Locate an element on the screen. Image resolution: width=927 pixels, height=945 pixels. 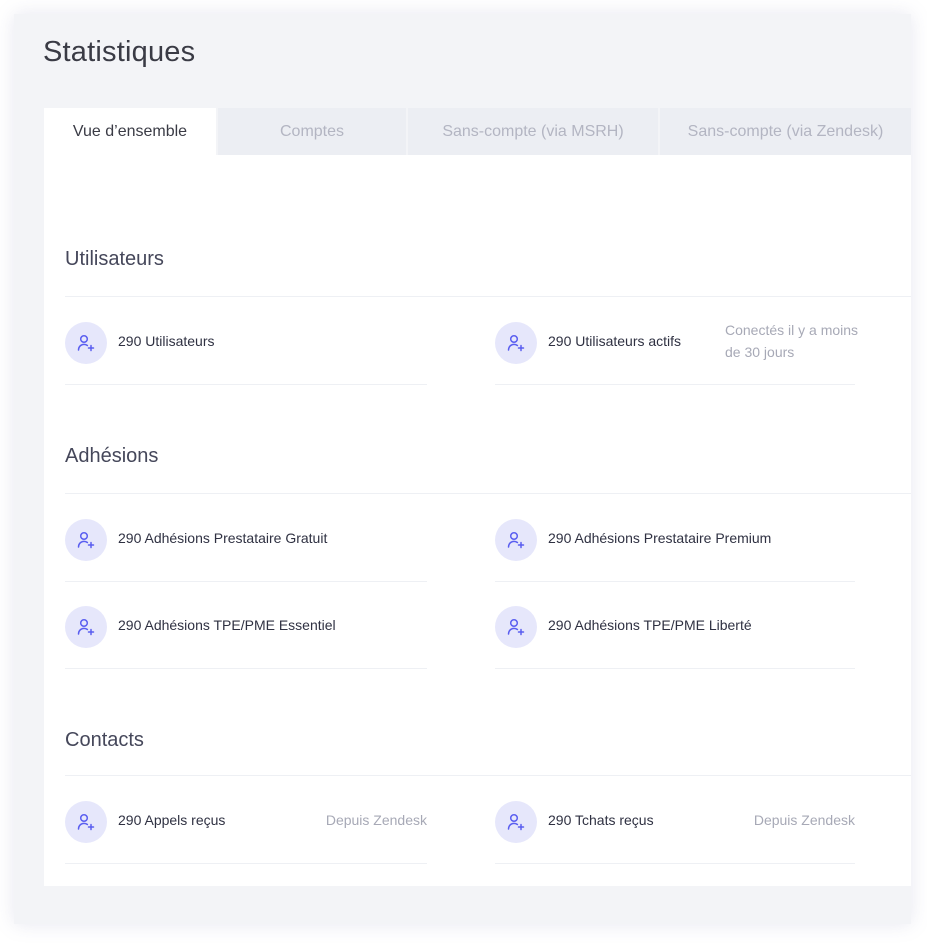
stat-label: 290 Tchats reçus is located at coordinates (601, 820).